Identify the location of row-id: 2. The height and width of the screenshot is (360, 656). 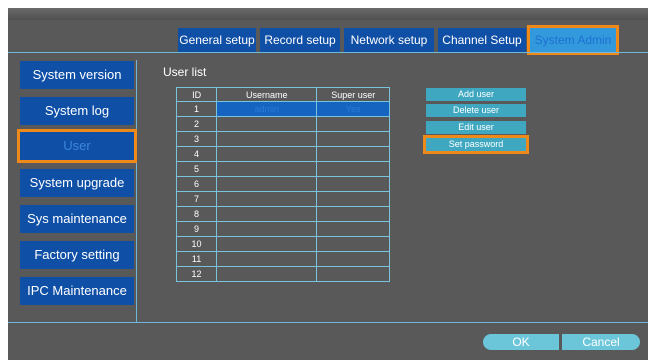
(196, 124).